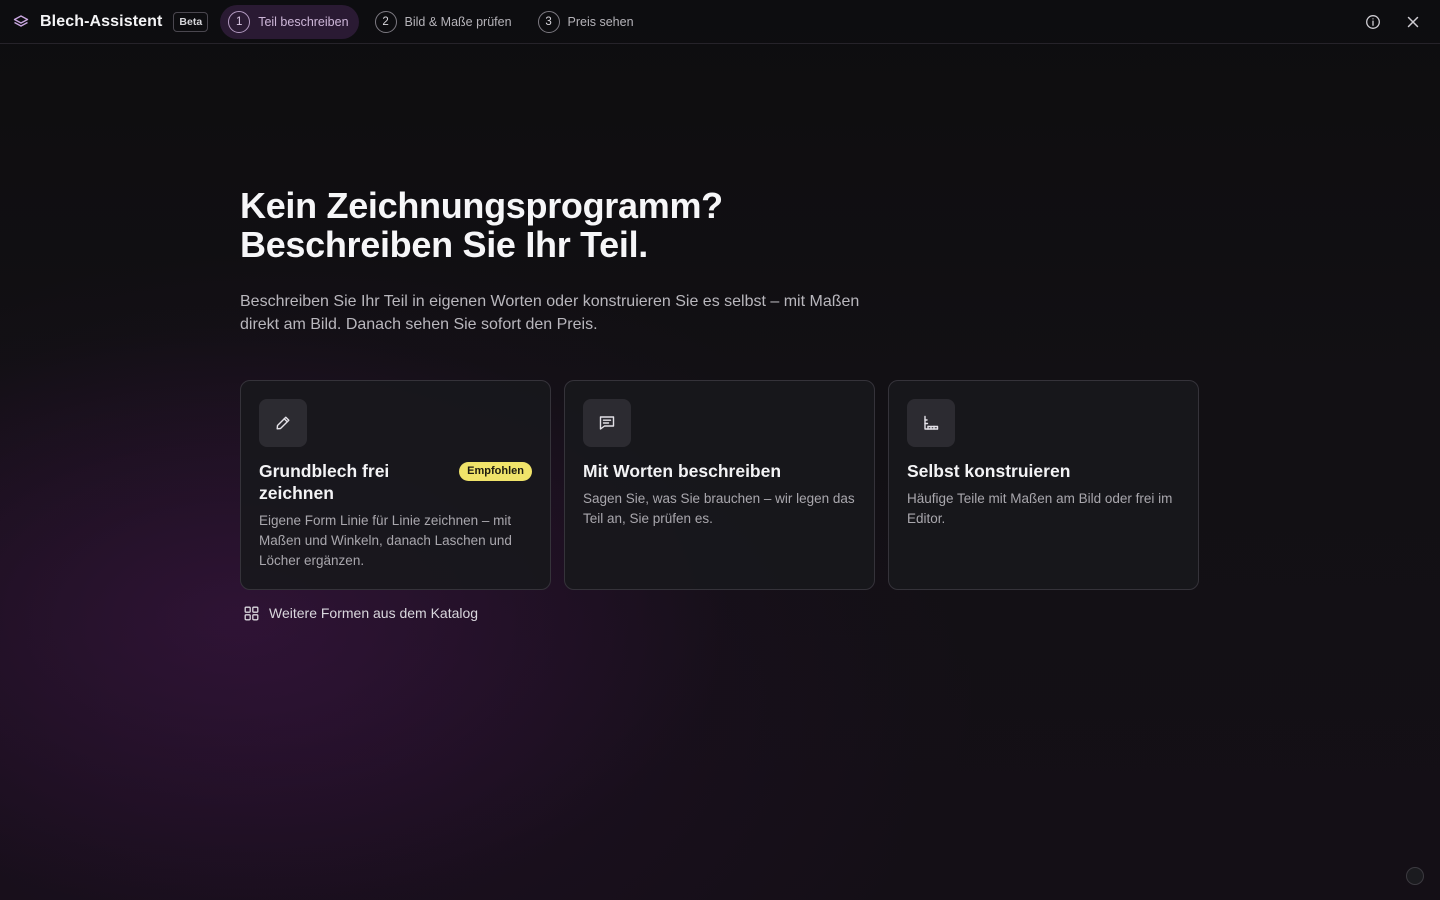  Describe the element at coordinates (458, 21) in the screenshot. I see `step-label: Bild & Maße prüfen` at that location.